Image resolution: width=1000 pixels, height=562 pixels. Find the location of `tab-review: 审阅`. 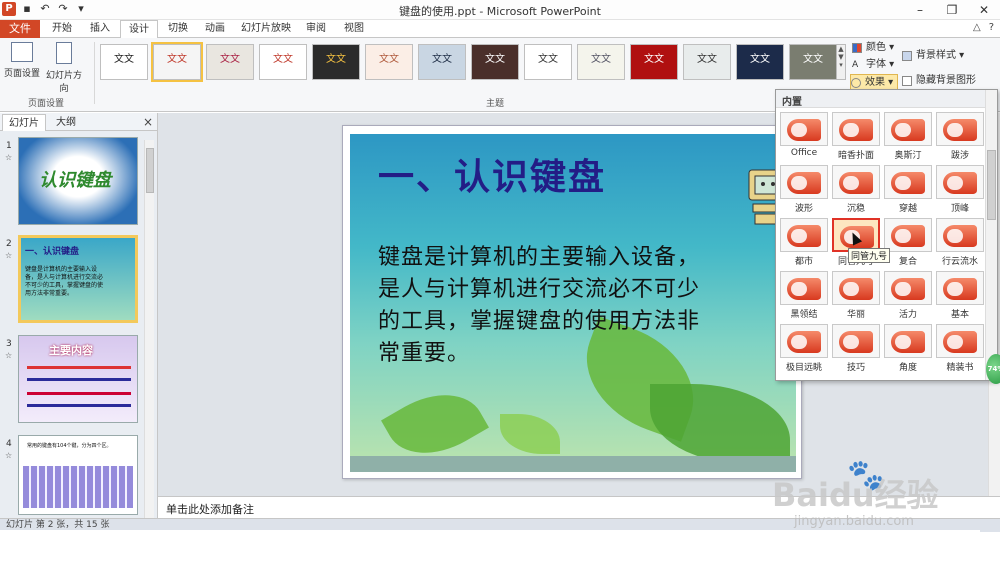

tab-review: 审阅 is located at coordinates (316, 29).